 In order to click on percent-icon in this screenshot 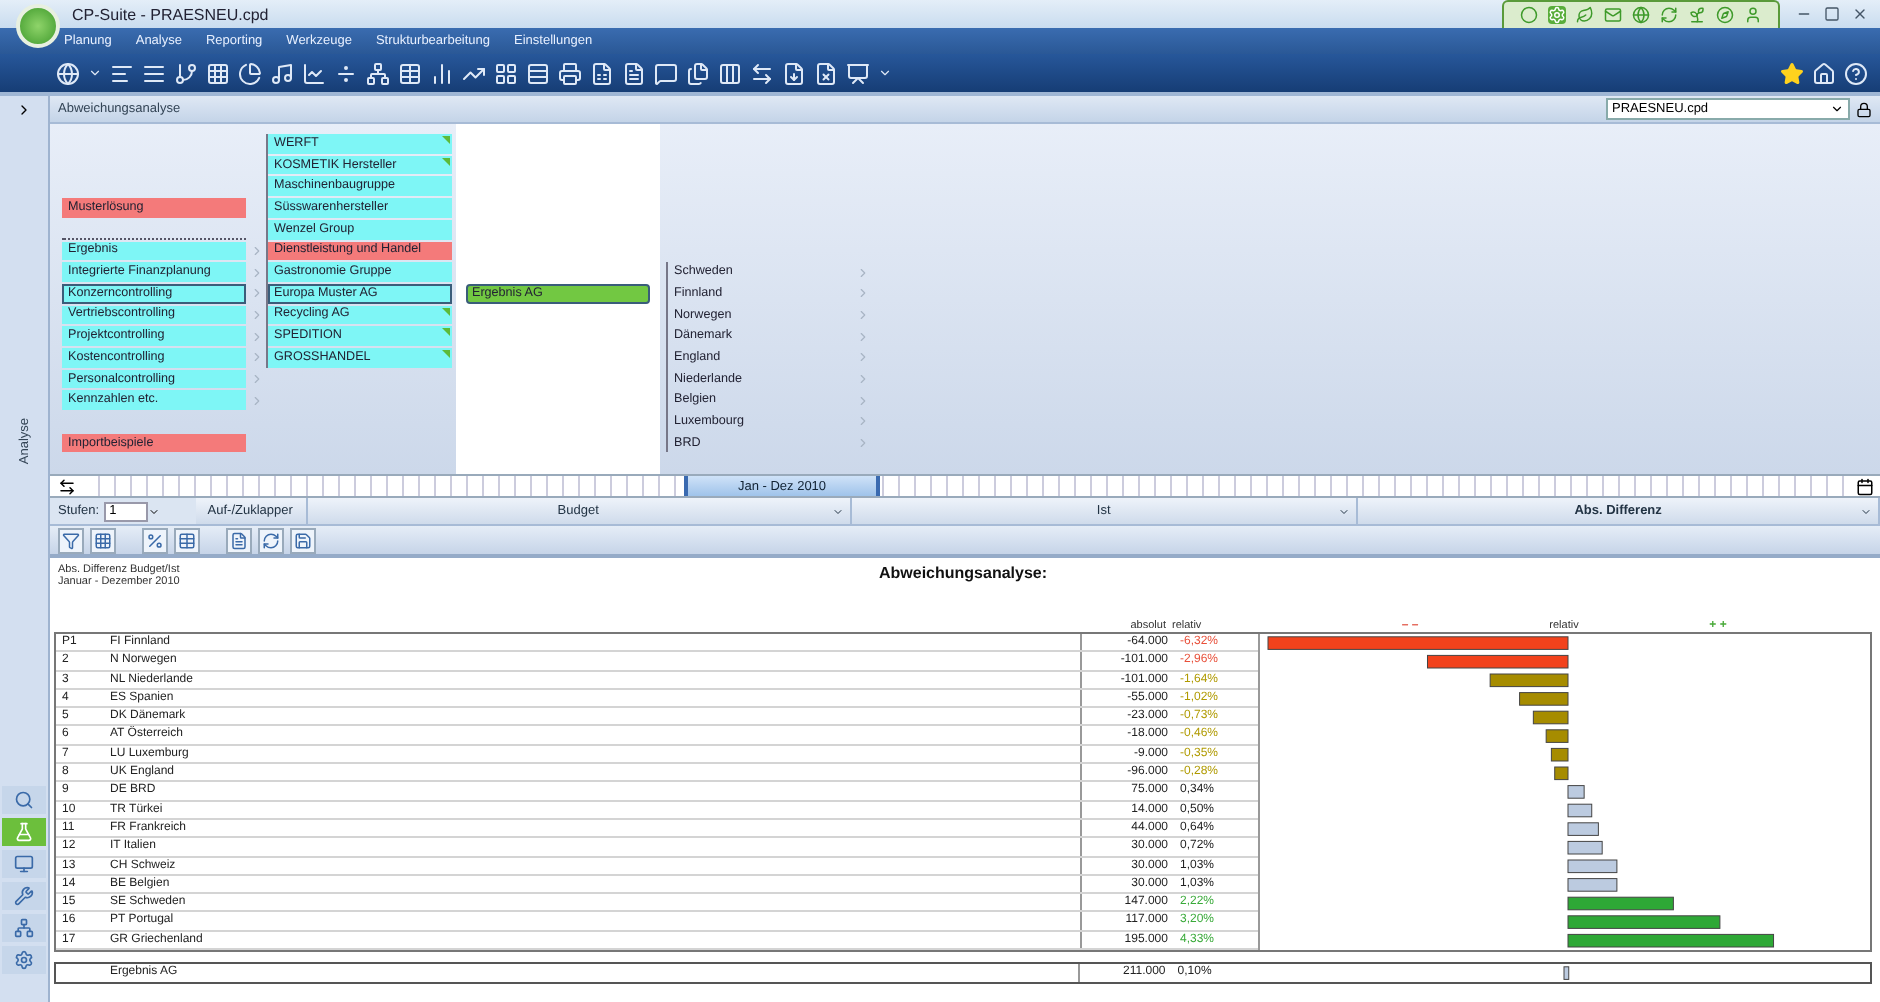, I will do `click(155, 540)`.